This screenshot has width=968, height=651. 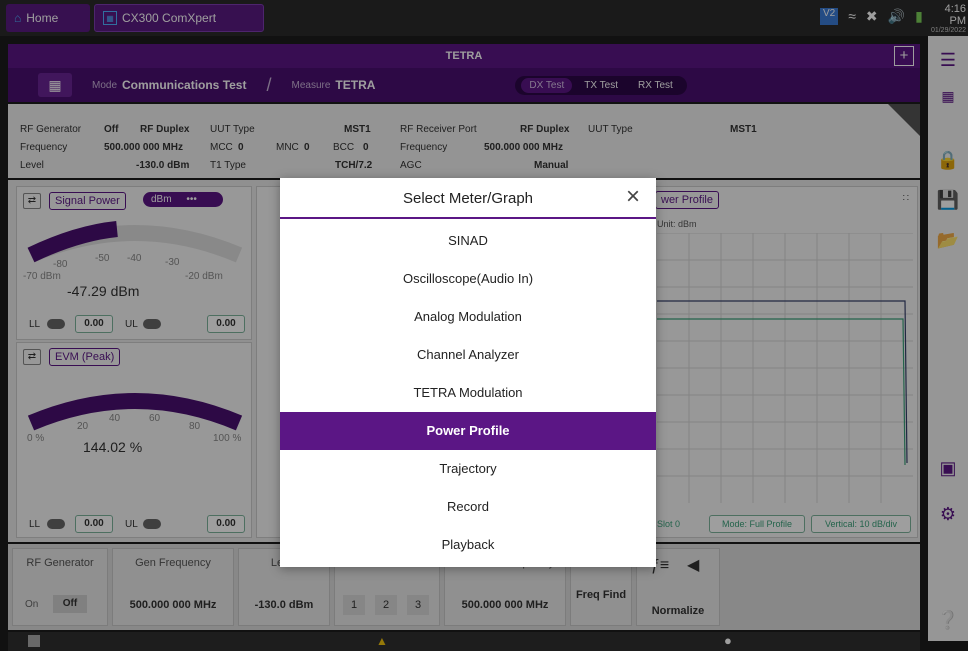 What do you see at coordinates (468, 355) in the screenshot?
I see `option-channel-analyzer: Channel Analyzer` at bounding box center [468, 355].